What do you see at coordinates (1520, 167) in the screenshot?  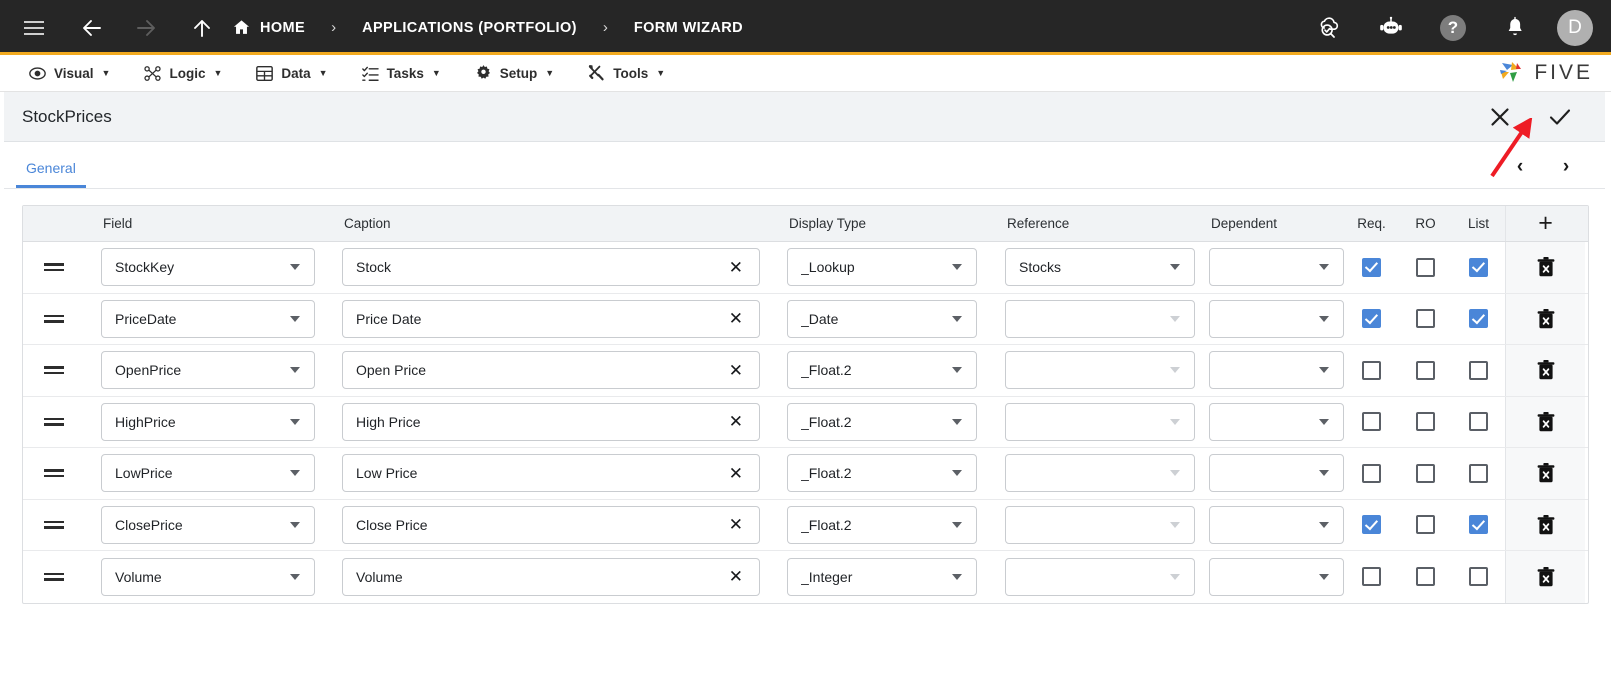 I see `tab-prev-button: ‹` at bounding box center [1520, 167].